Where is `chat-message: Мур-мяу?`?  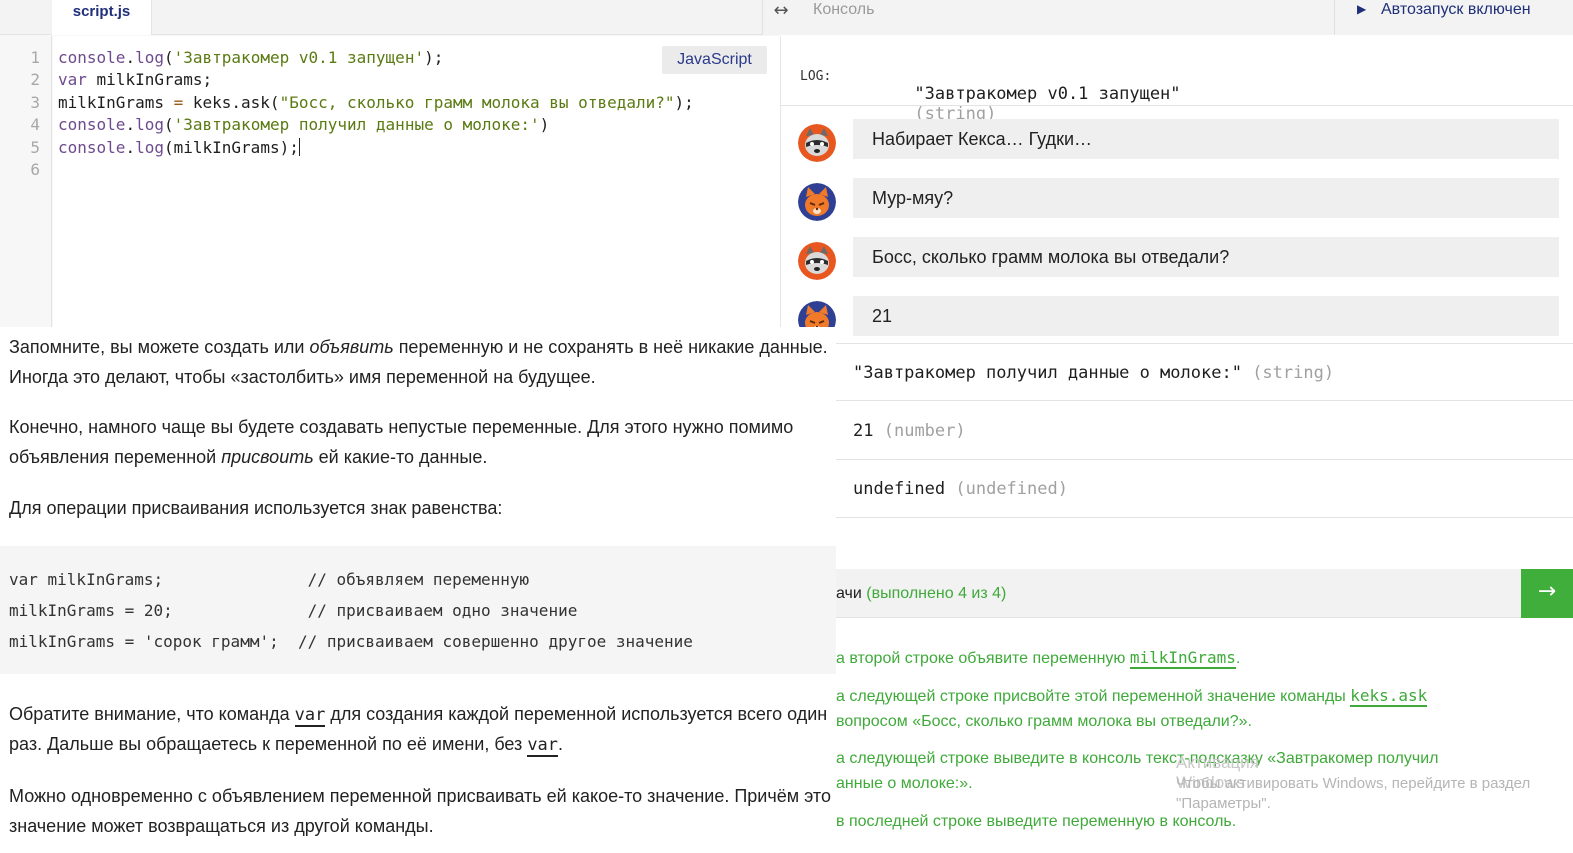 chat-message: Мур-мяу? is located at coordinates (1177, 203).